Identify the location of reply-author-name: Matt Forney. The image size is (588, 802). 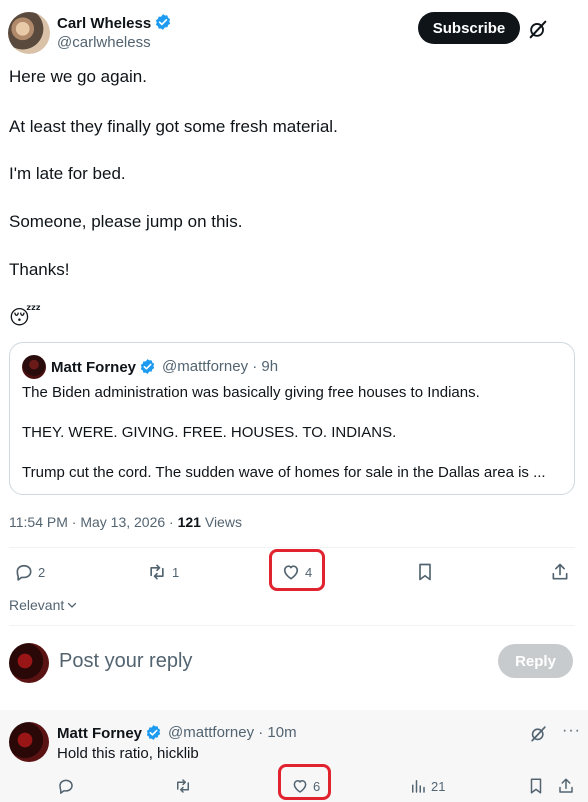
(109, 733).